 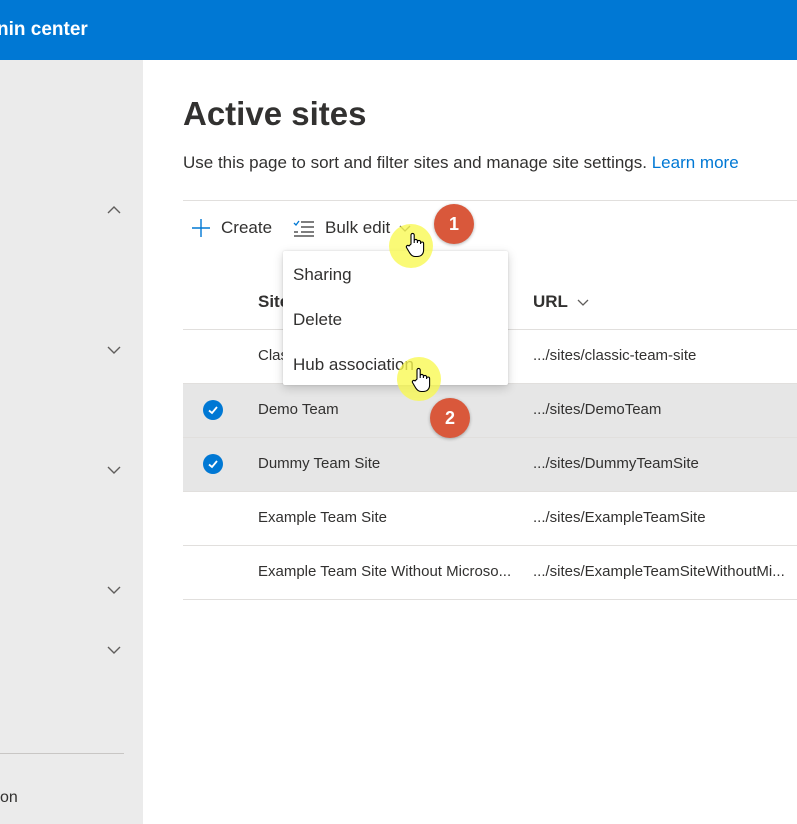 I want to click on table-row: Dummy Team Site .../sites/DummyTeamSite, so click(x=490, y=465).